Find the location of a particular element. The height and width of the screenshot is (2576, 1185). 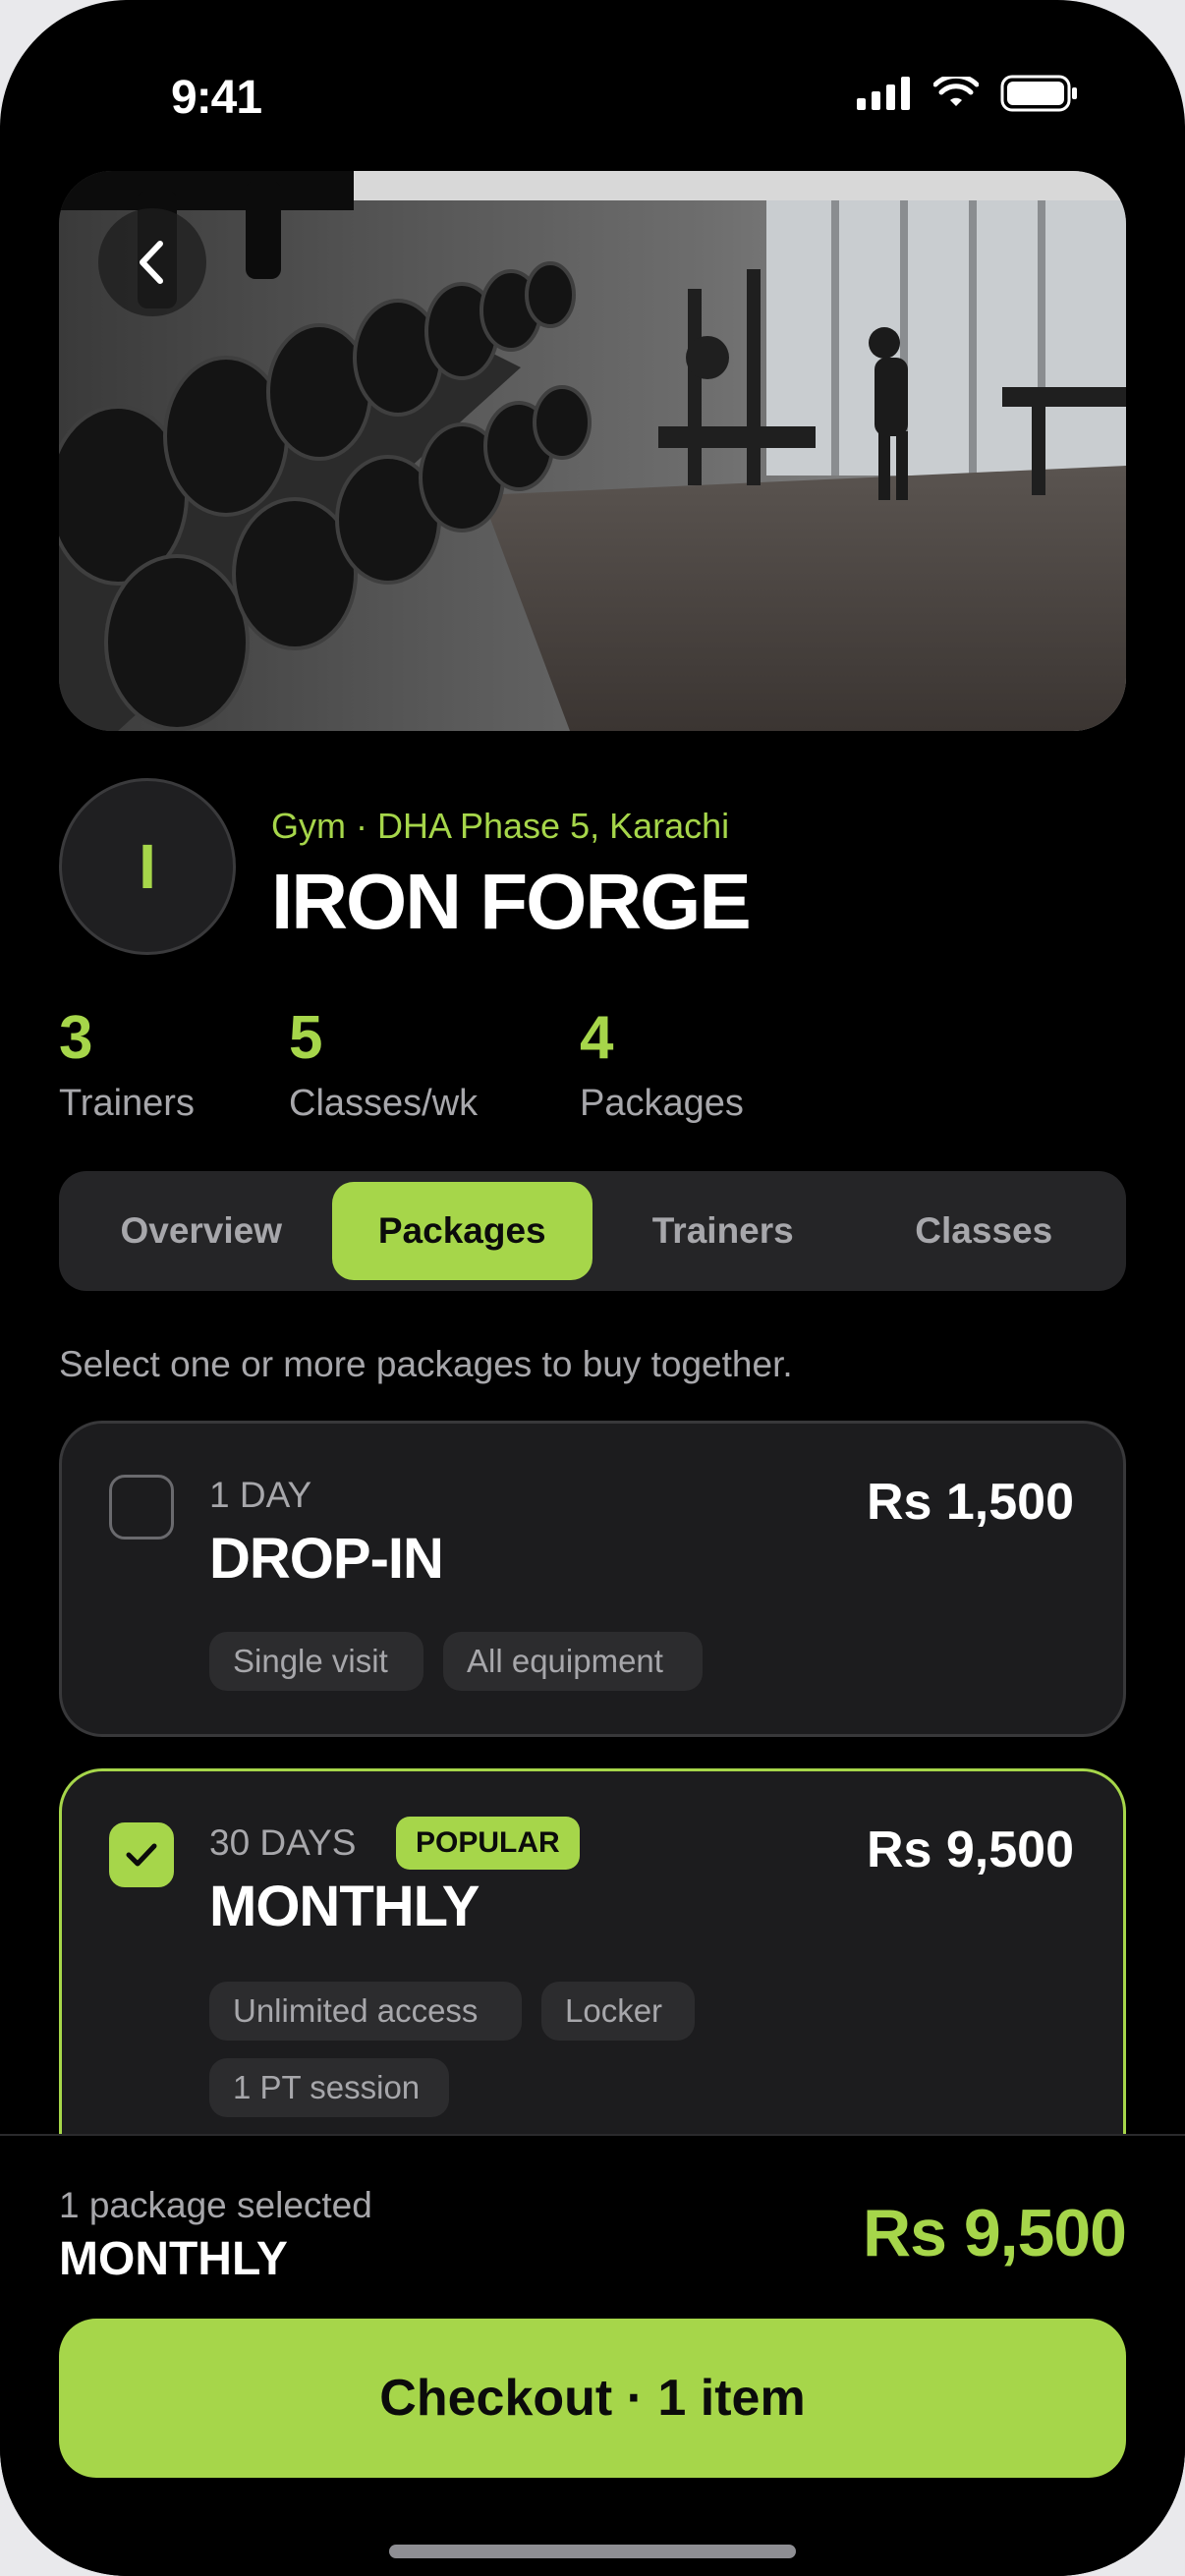

total-price: Rs 9,500 is located at coordinates (995, 2233).